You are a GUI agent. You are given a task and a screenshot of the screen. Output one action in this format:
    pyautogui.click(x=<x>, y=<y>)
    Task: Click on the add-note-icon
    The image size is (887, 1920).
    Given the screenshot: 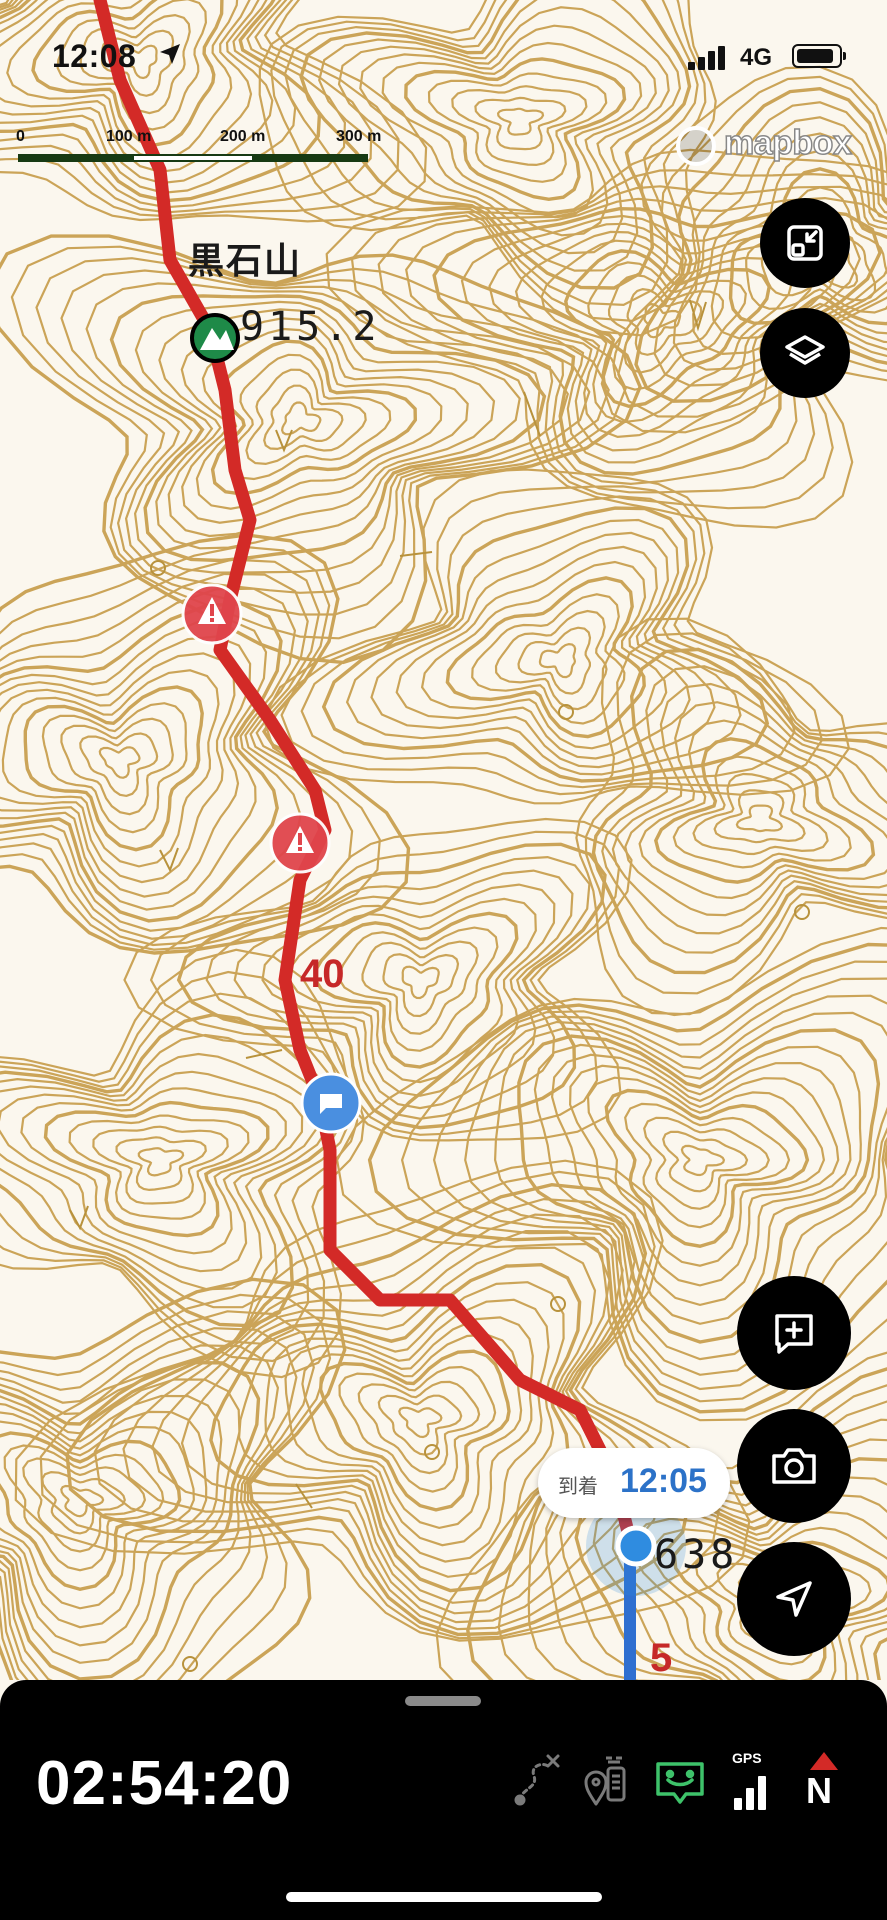 What is the action you would take?
    pyautogui.click(x=794, y=1334)
    